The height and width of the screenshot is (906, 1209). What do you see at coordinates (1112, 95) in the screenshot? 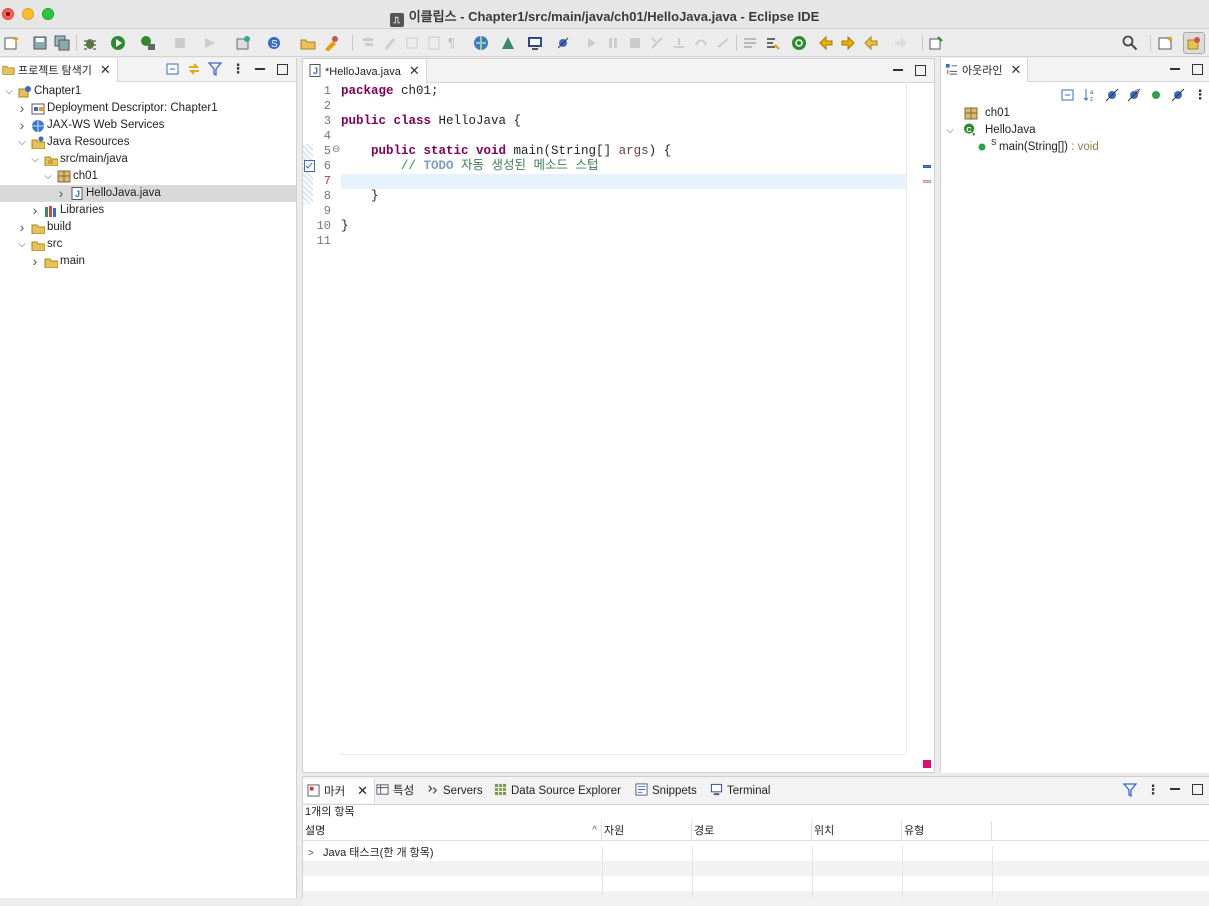
I see `hide-fields-icon` at bounding box center [1112, 95].